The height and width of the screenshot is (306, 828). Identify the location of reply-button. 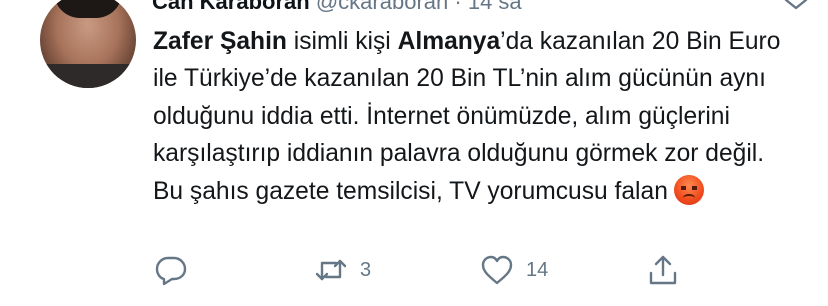
(177, 270).